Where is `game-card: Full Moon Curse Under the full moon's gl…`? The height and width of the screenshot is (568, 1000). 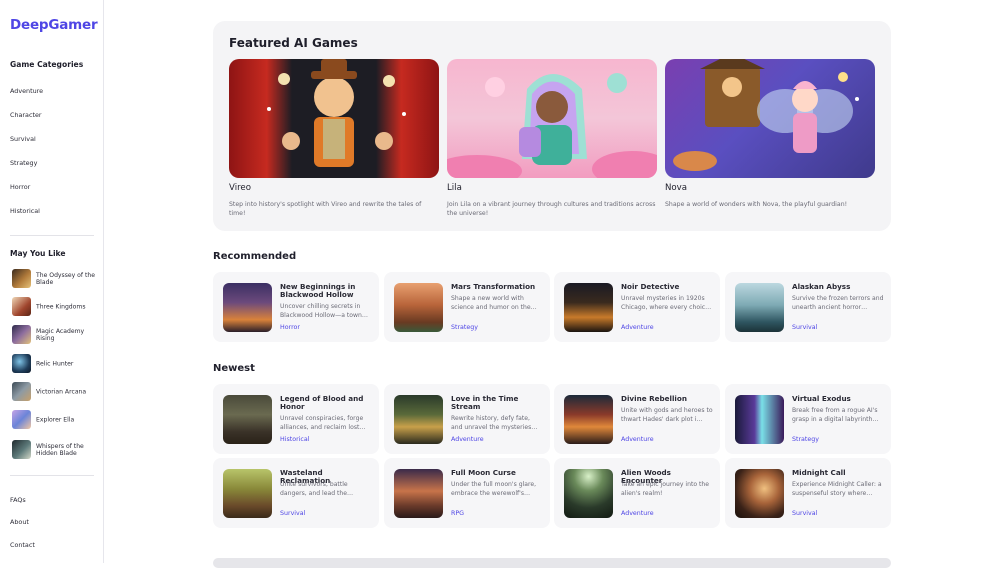
game-card: Full Moon Curse Under the full moon's gl… is located at coordinates (467, 493).